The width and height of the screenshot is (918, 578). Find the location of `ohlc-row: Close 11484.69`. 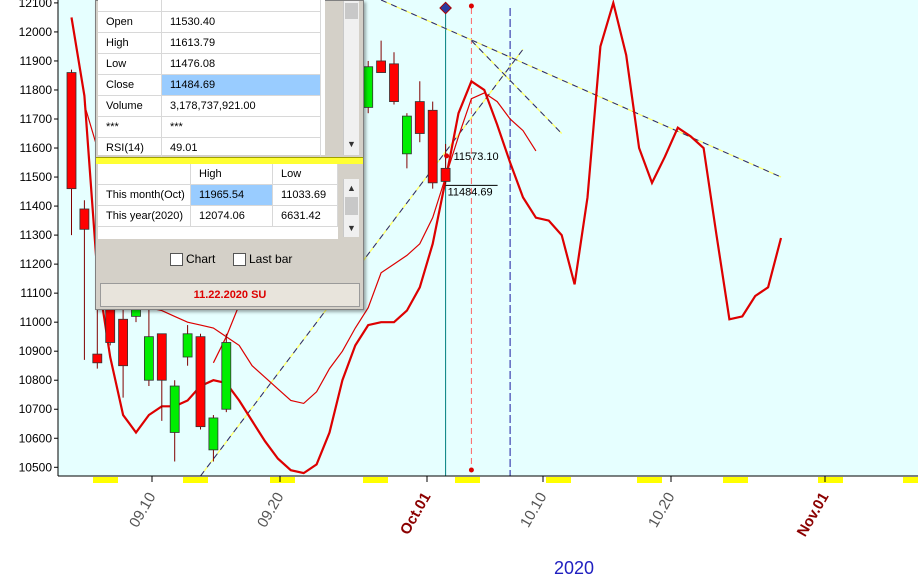

ohlc-row: Close 11484.69 is located at coordinates (209, 85).